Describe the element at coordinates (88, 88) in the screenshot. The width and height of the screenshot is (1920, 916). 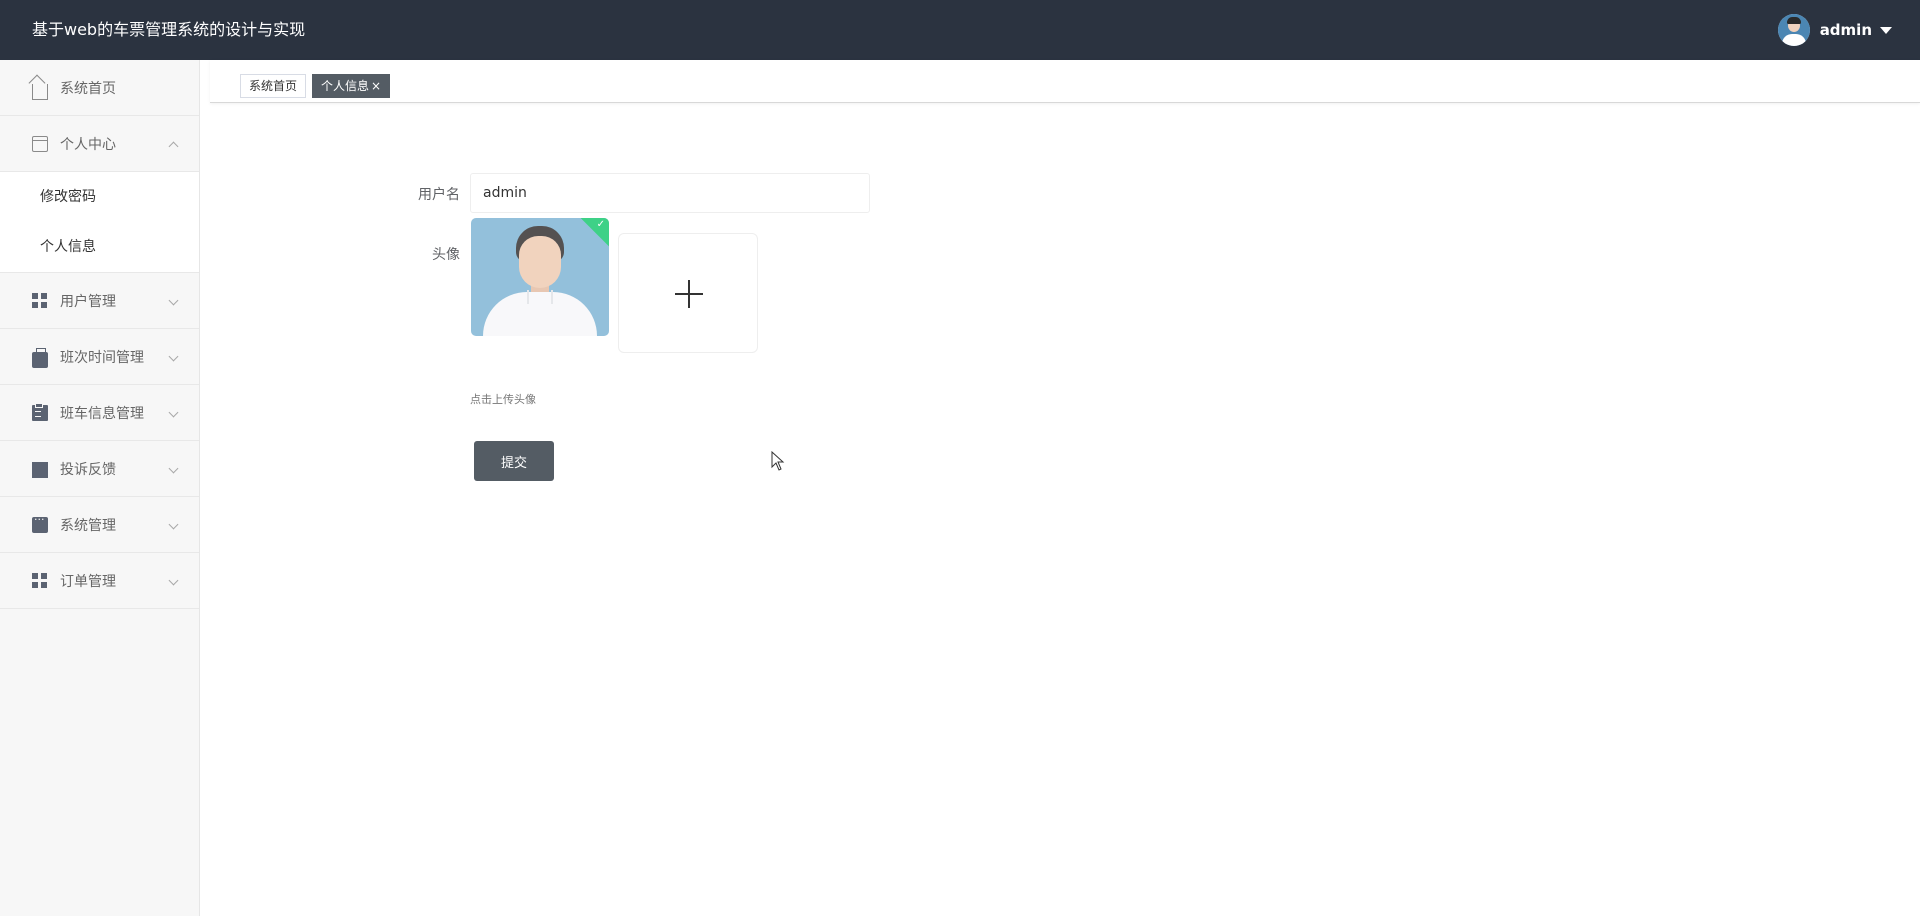
I see `sidebar-item-label: 系统首页` at that location.